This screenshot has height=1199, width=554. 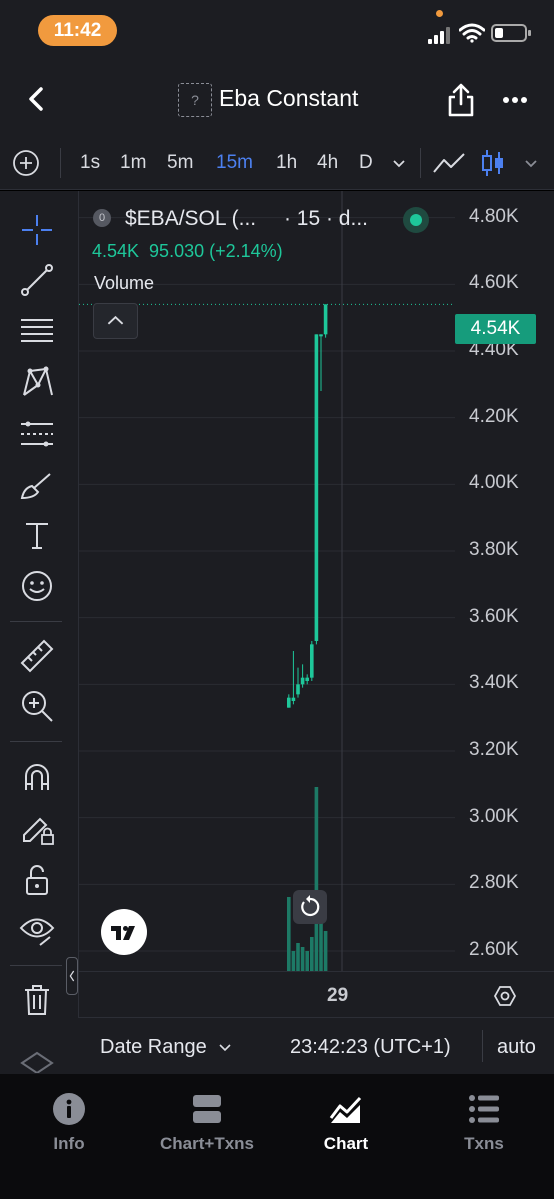 What do you see at coordinates (494, 683) in the screenshot?
I see `price-axis-label: 3.40K` at bounding box center [494, 683].